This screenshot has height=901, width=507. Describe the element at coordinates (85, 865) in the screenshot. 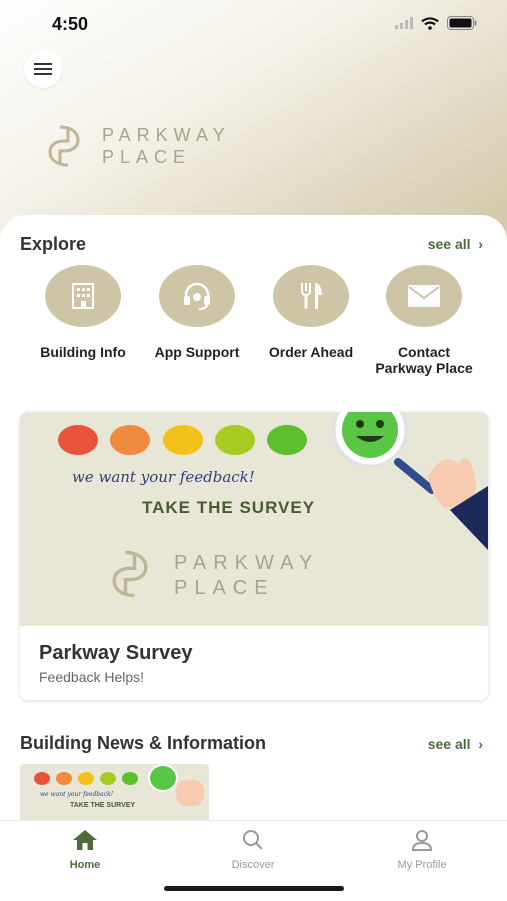

I see `tab-label: Home` at that location.